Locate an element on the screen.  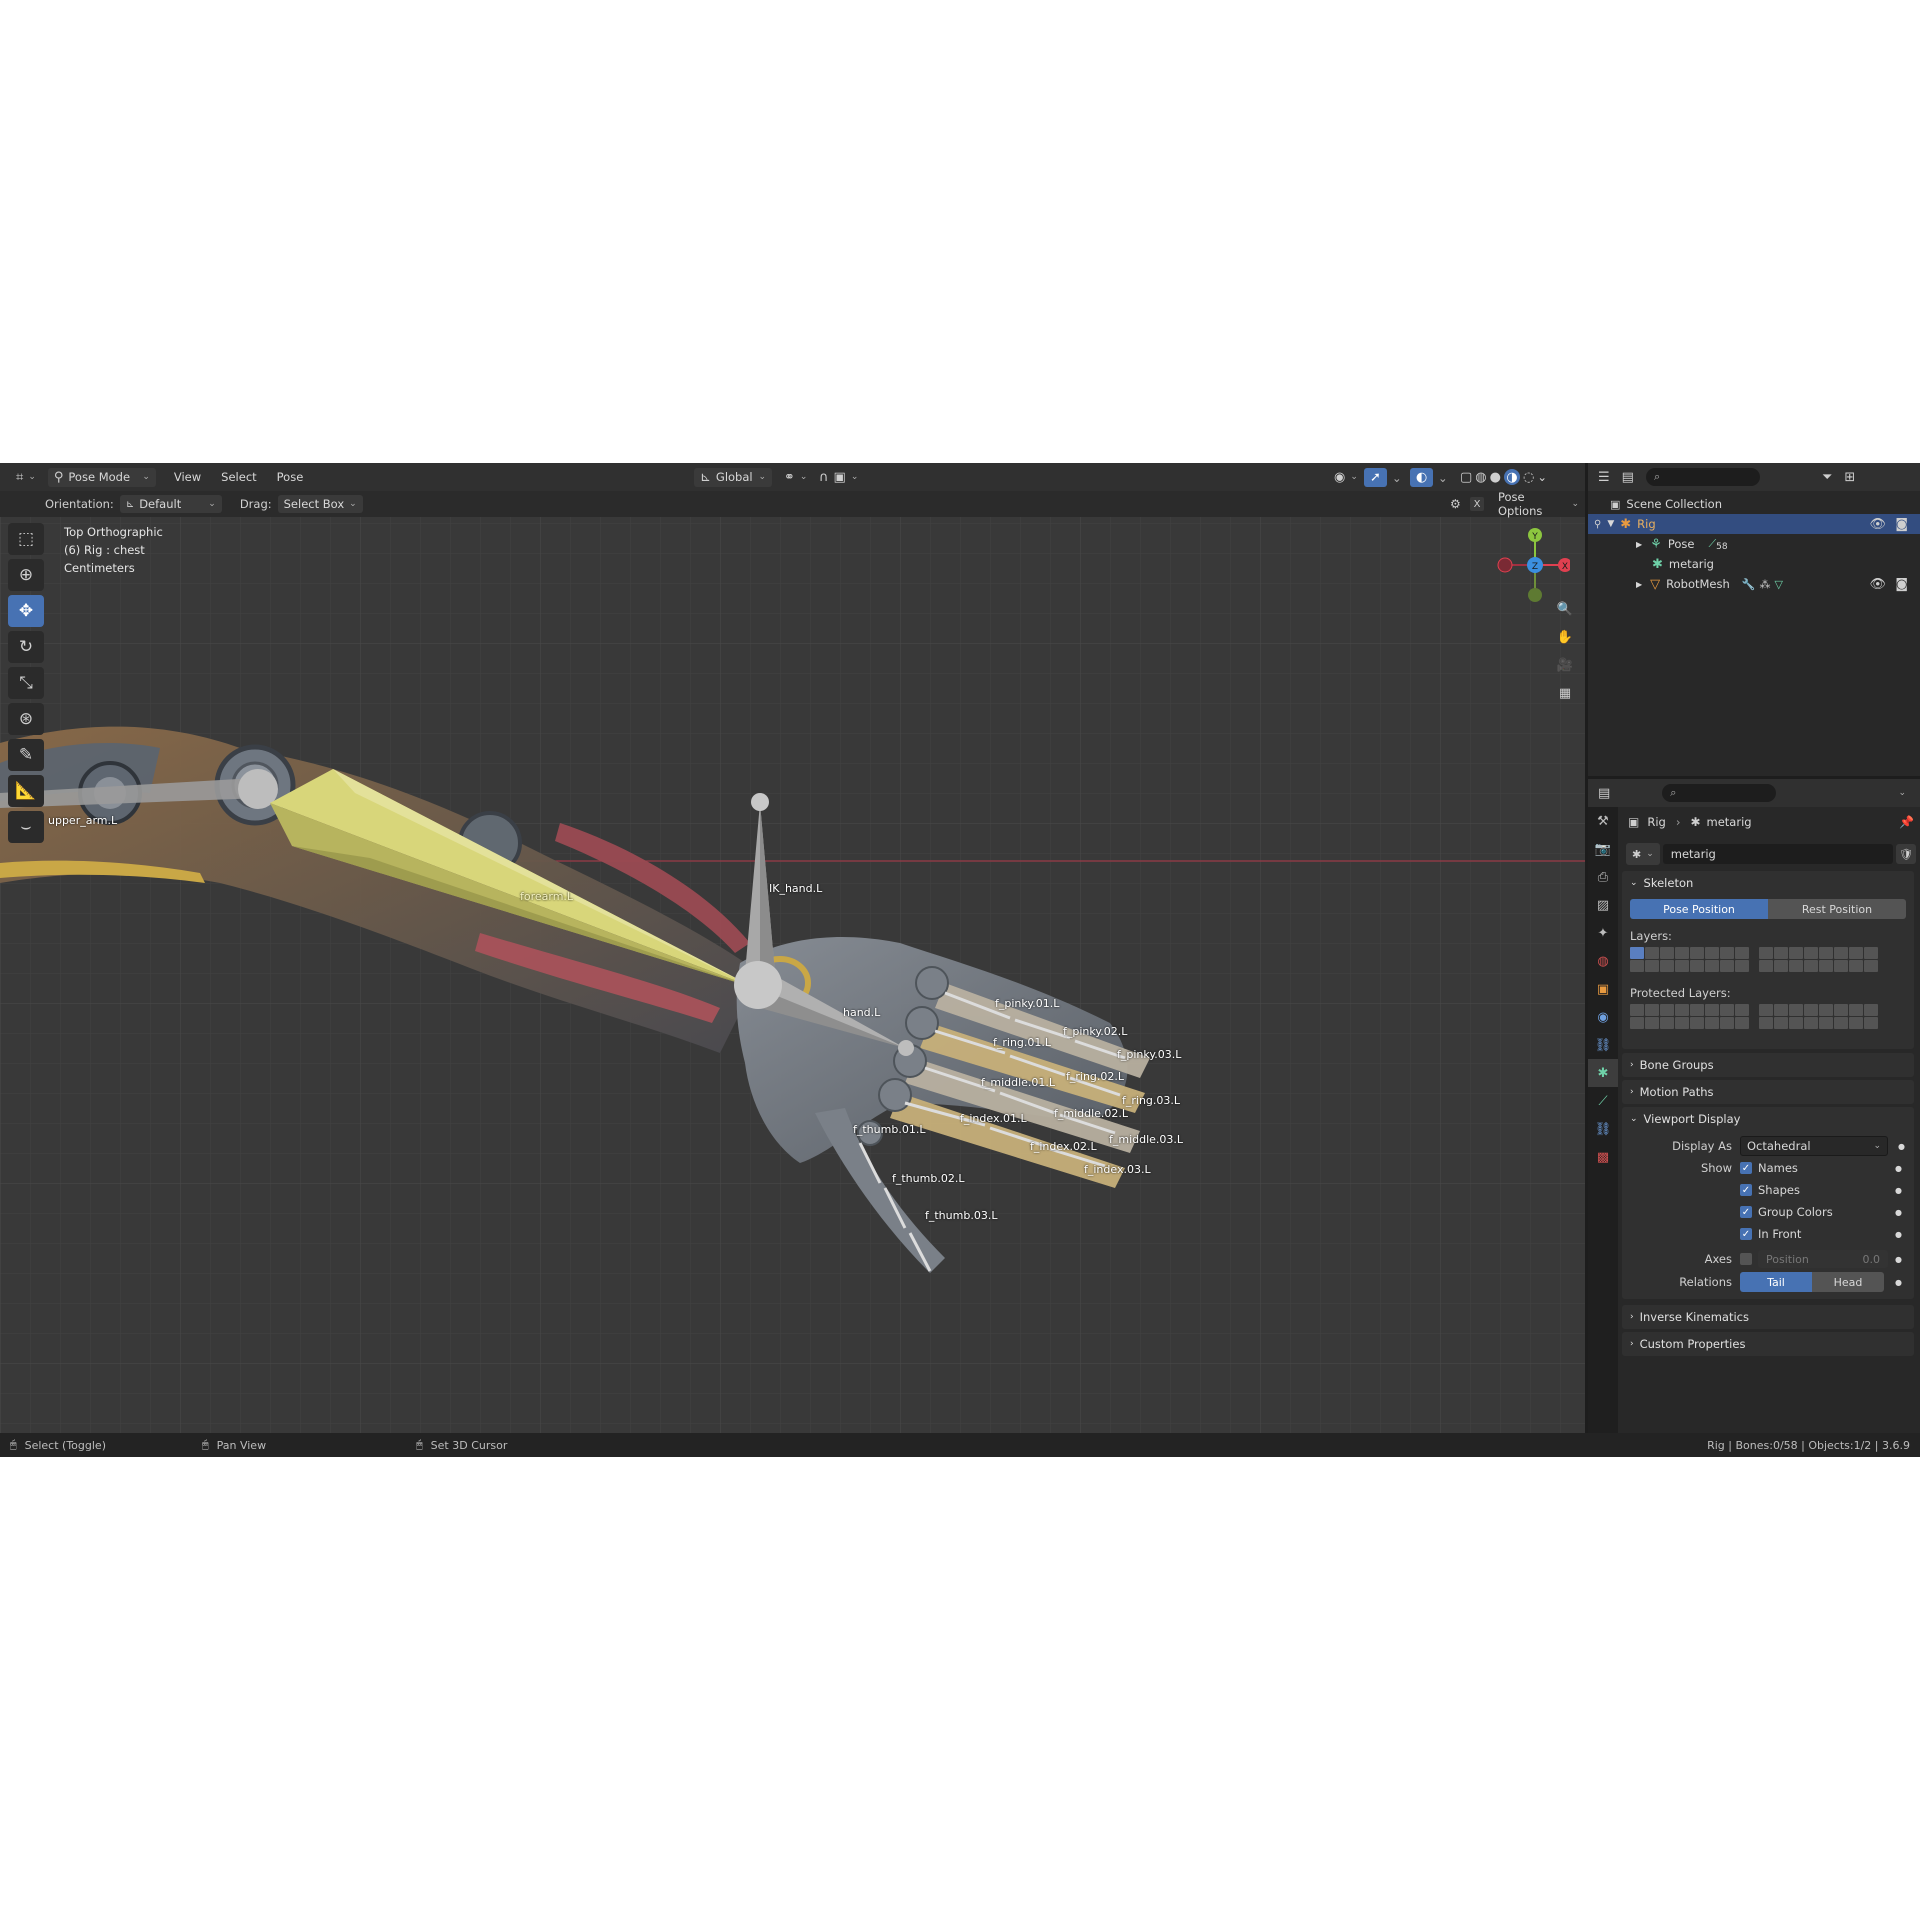
bone-constraints-tab: ⛓ is located at coordinates (1603, 1129).